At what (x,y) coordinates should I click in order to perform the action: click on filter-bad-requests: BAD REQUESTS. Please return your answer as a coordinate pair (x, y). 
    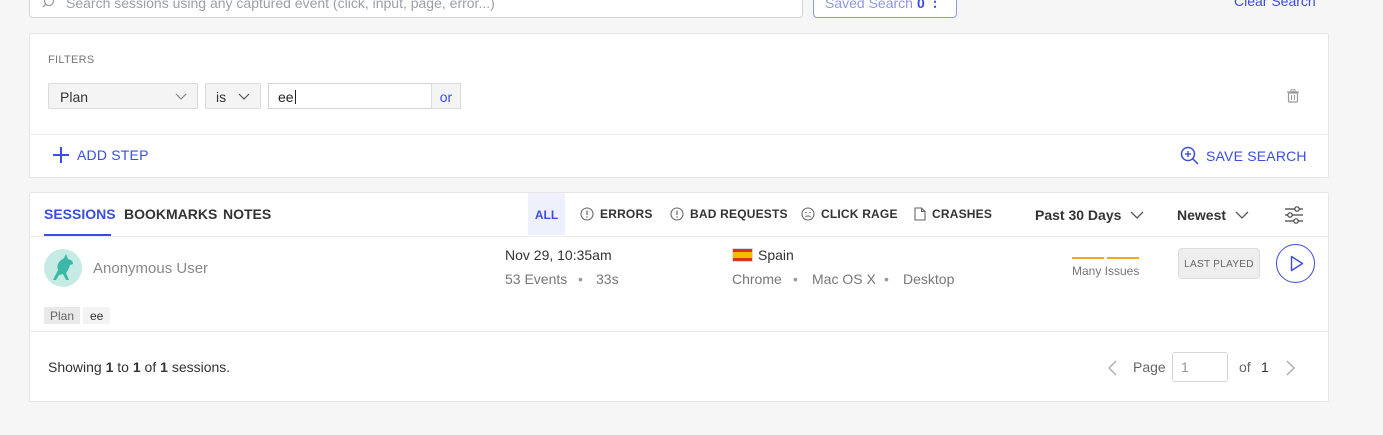
    Looking at the image, I should click on (729, 214).